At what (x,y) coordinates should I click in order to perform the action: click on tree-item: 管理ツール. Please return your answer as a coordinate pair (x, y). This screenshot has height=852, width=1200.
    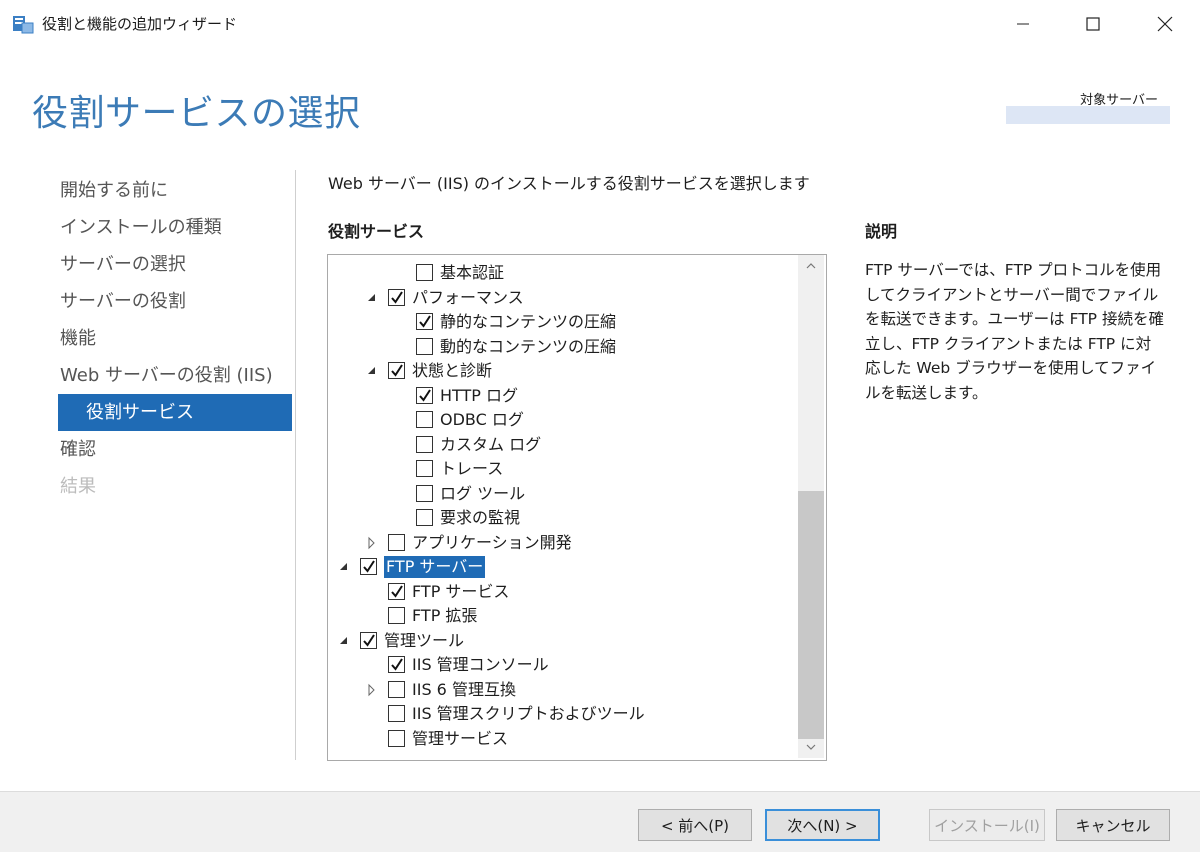
    Looking at the image, I should click on (563, 641).